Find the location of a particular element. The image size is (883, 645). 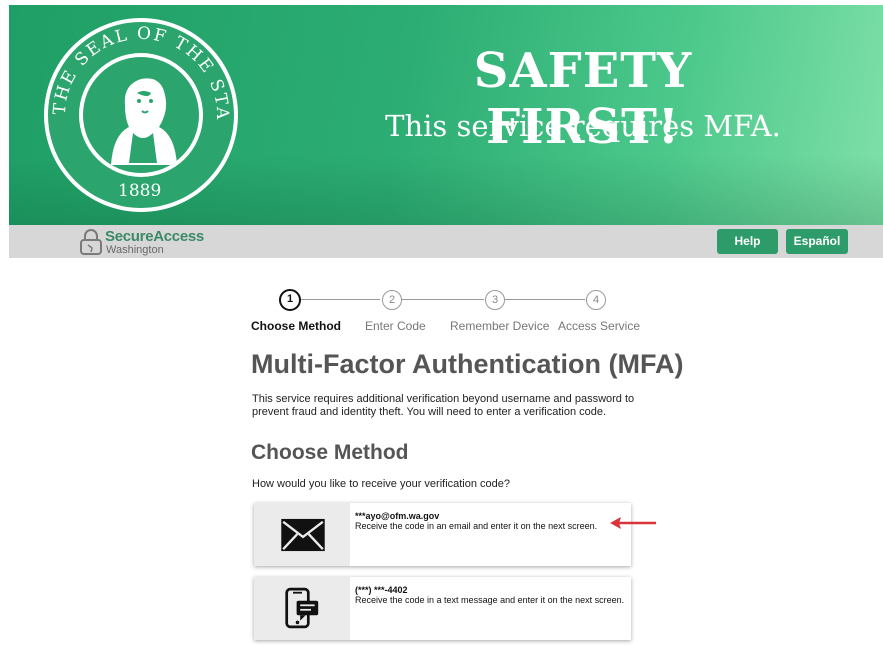

logo-name: SecureAccess is located at coordinates (154, 236).